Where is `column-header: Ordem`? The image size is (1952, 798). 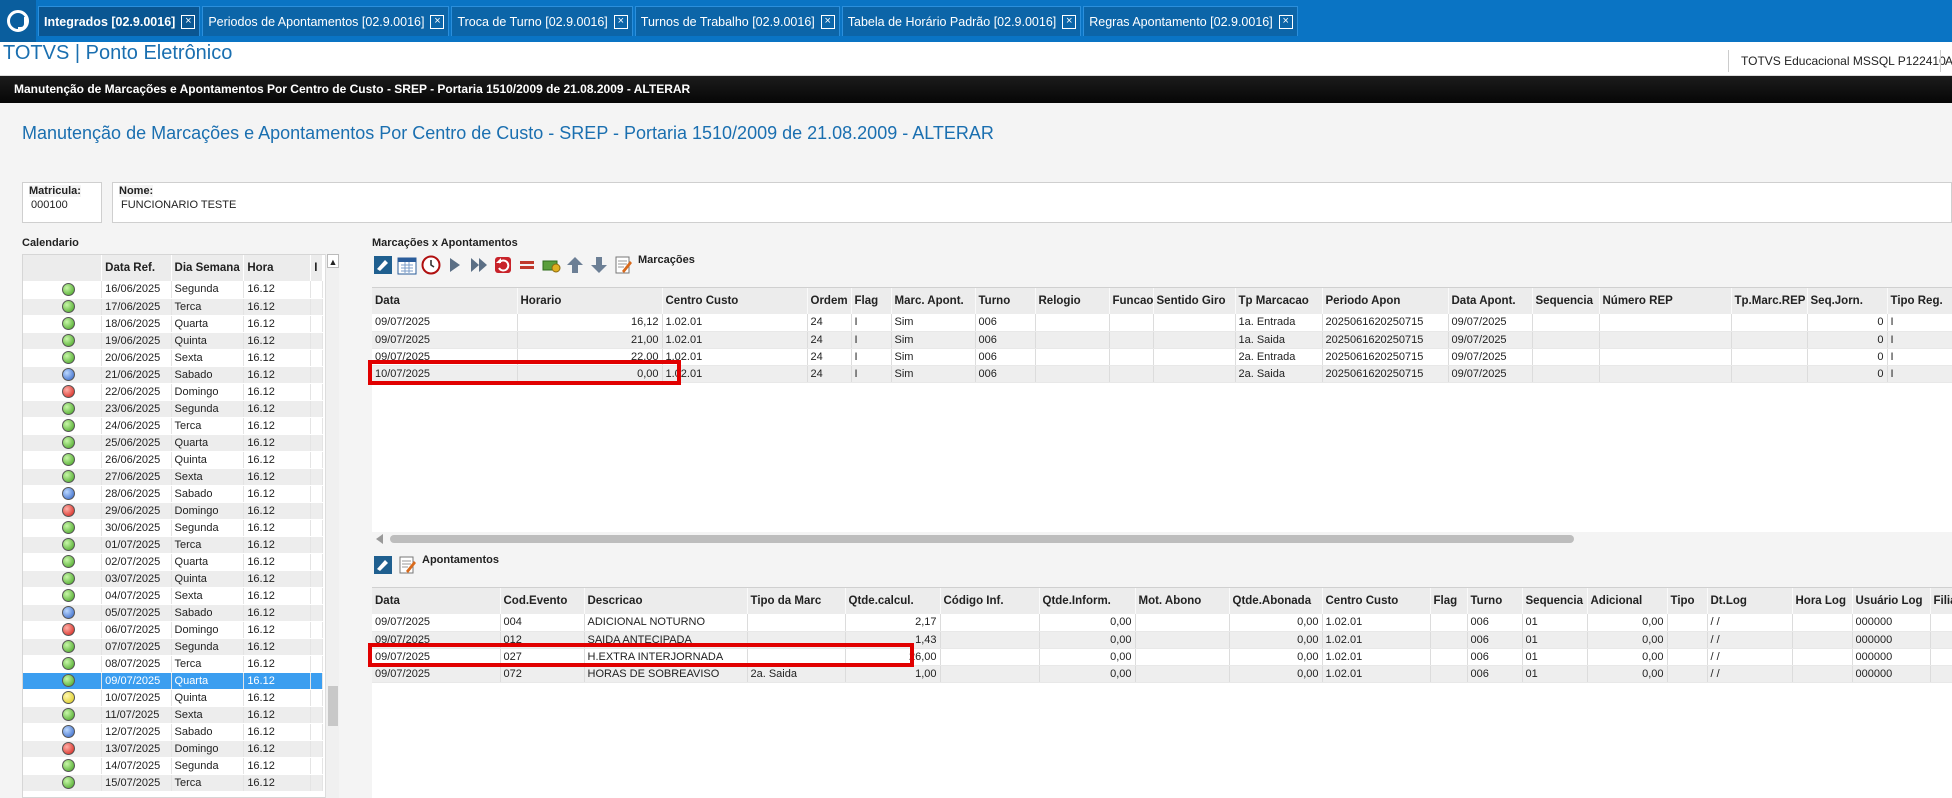 column-header: Ordem is located at coordinates (829, 301).